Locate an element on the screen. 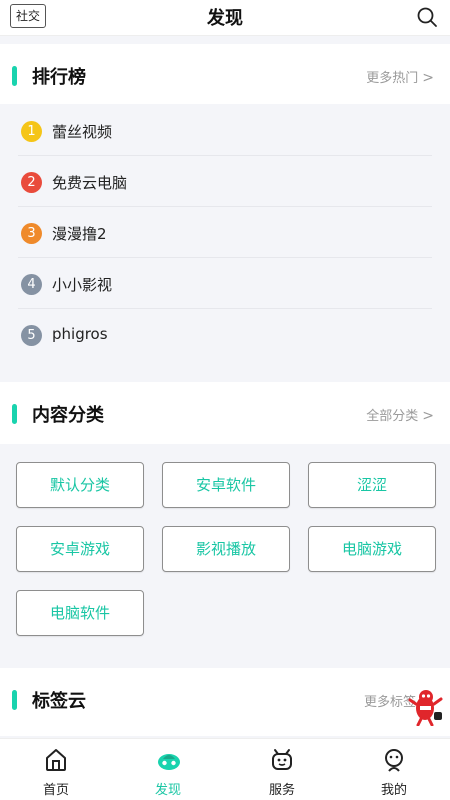  category-button: 默认分类 is located at coordinates (80, 485).